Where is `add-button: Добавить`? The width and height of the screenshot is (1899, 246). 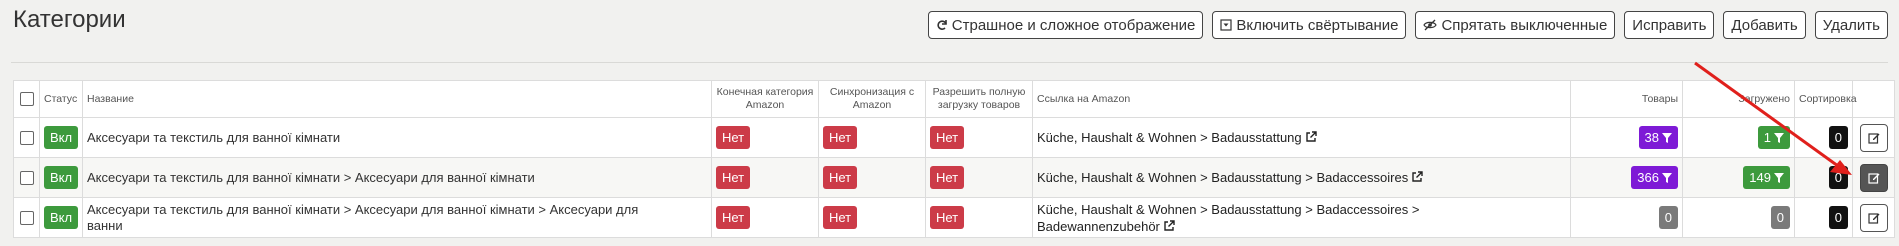 add-button: Добавить is located at coordinates (1764, 25).